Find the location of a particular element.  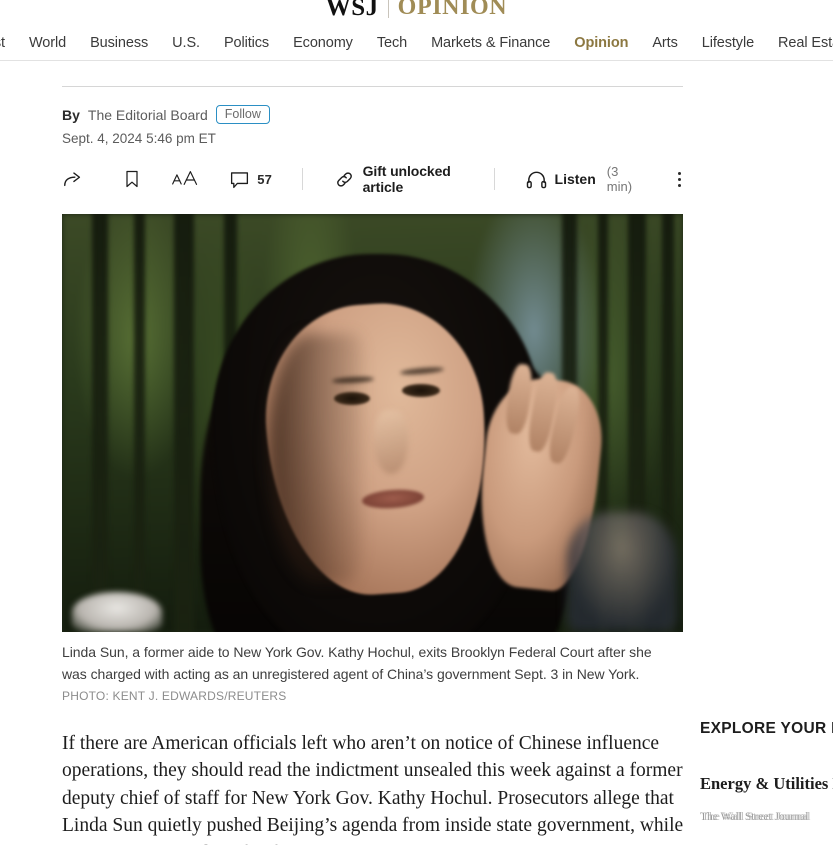

text-size-icon is located at coordinates (185, 179).